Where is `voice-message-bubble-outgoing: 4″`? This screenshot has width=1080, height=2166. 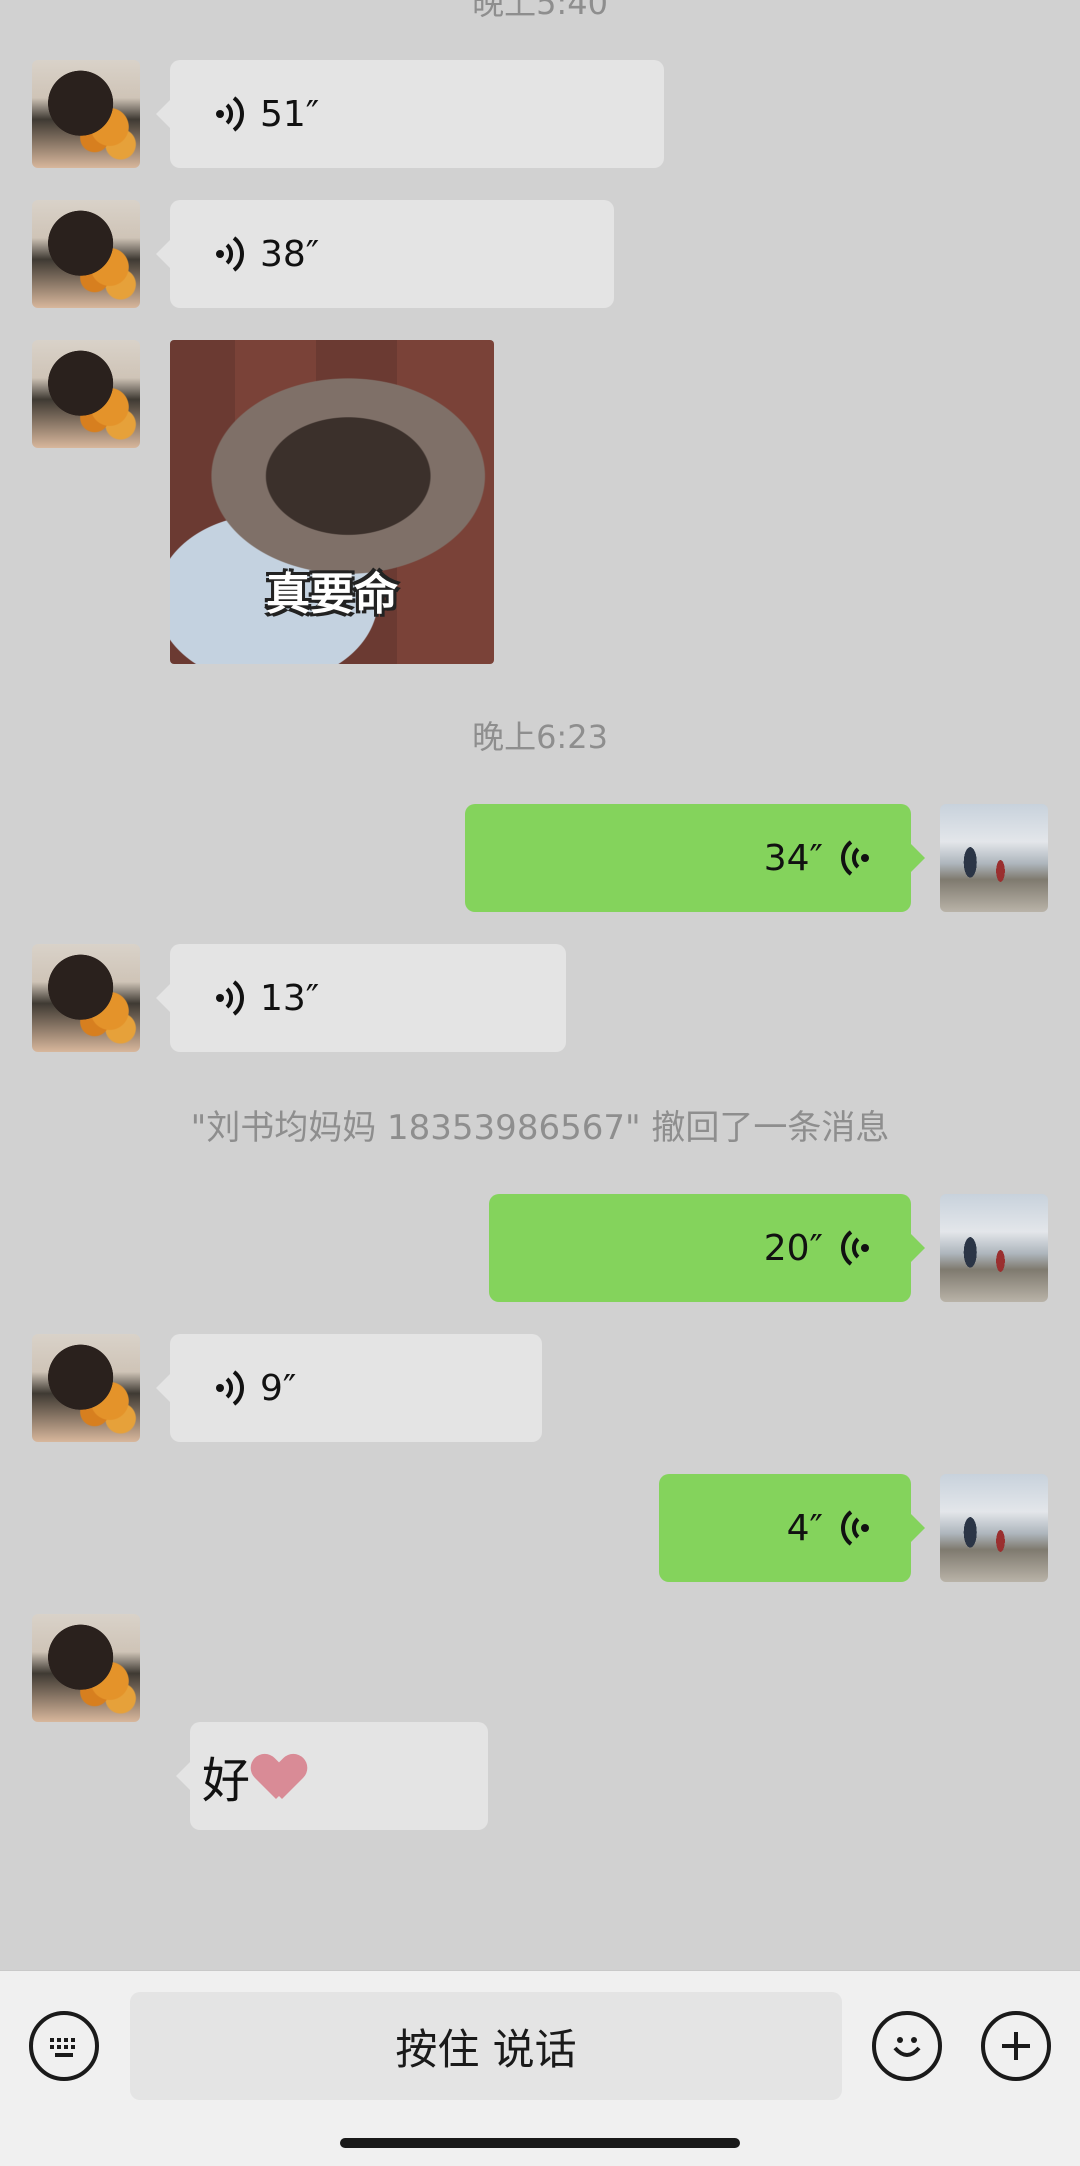
voice-message-bubble-outgoing: 4″ is located at coordinates (792, 1528).